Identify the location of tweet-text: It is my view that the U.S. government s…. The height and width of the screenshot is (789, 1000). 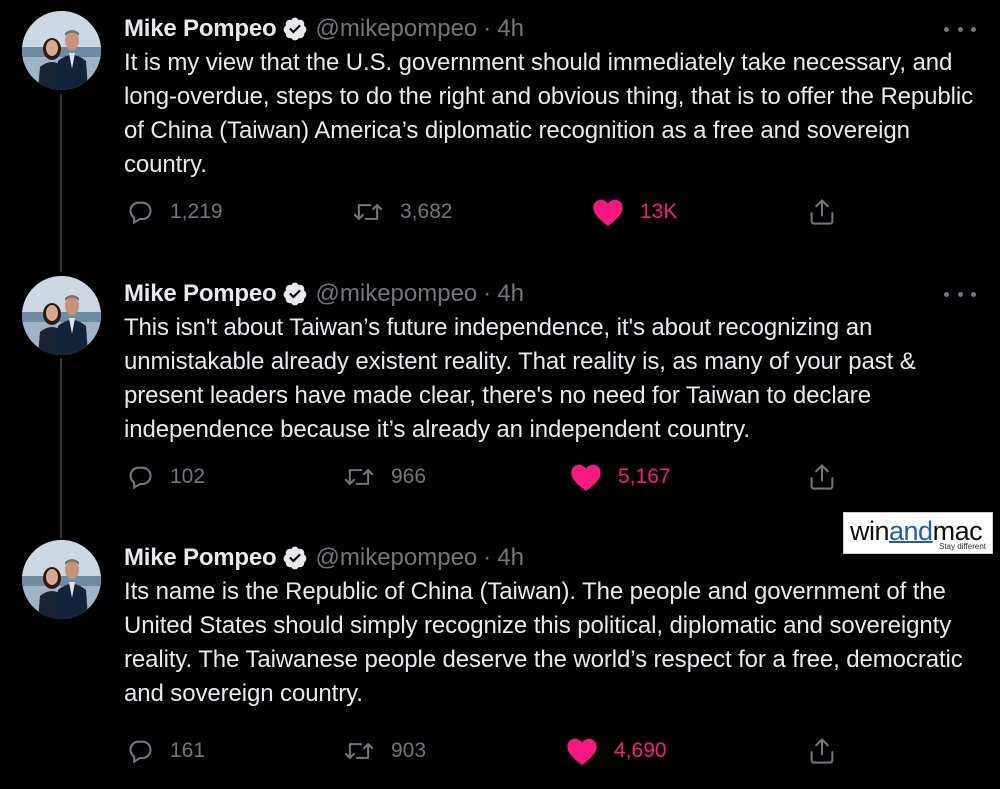
(549, 113).